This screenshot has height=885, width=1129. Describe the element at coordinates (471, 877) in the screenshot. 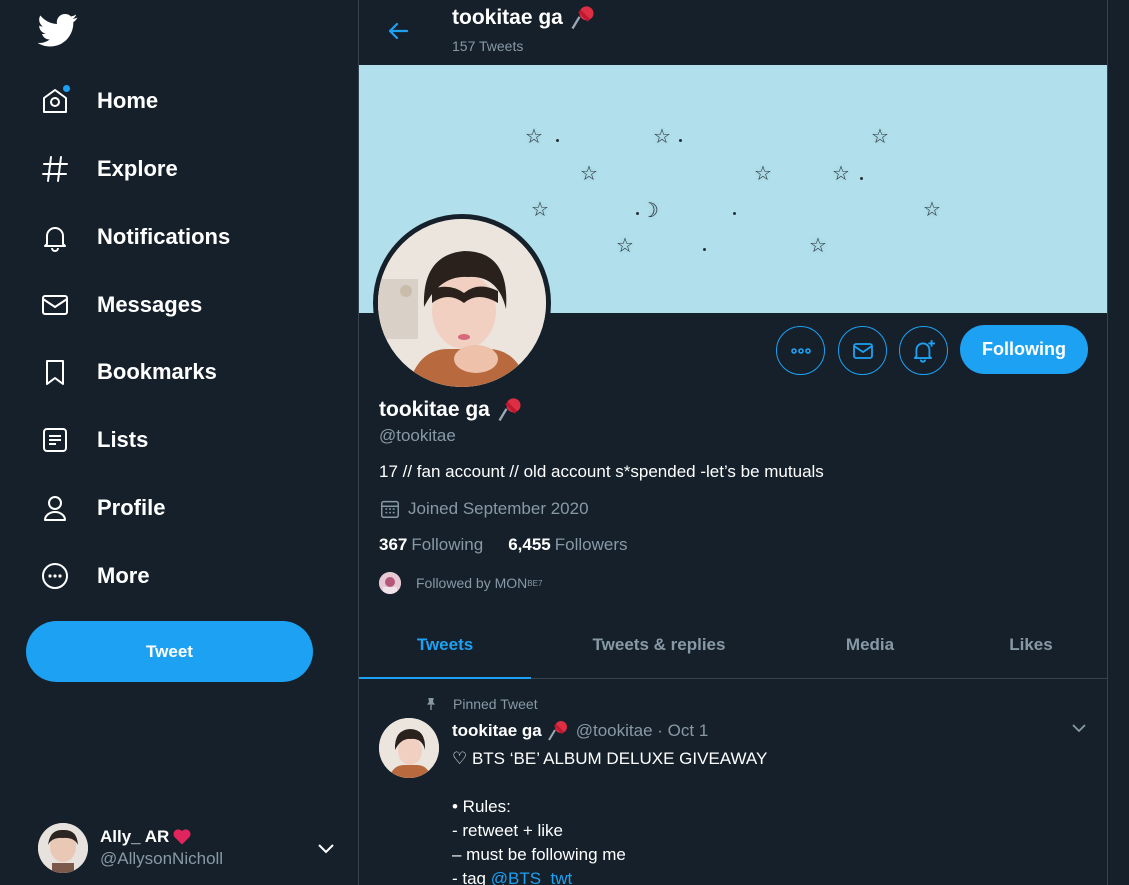

I see `tweet-line-prefix: - tag` at that location.